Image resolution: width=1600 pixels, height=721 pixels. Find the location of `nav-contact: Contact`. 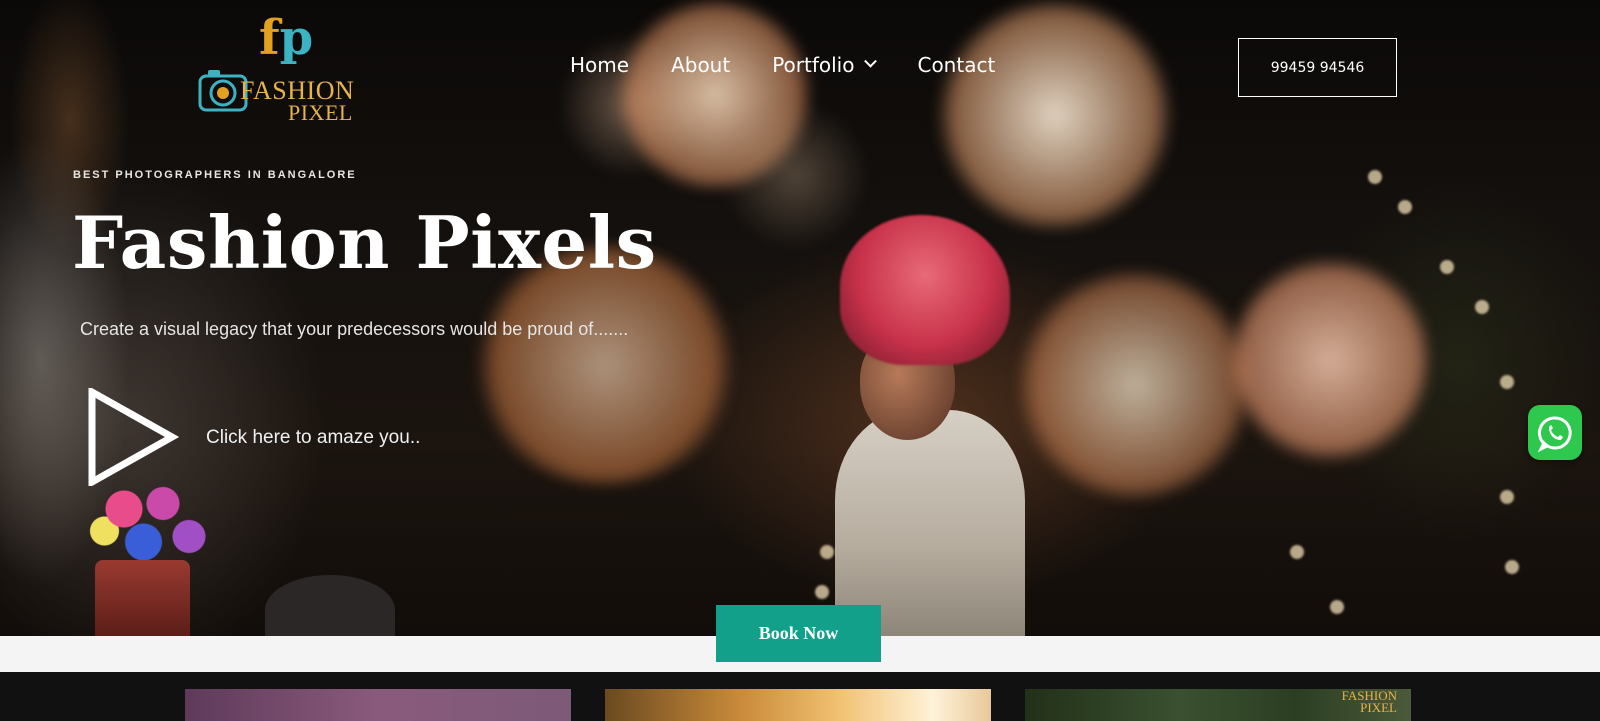

nav-contact: Contact is located at coordinates (956, 65).